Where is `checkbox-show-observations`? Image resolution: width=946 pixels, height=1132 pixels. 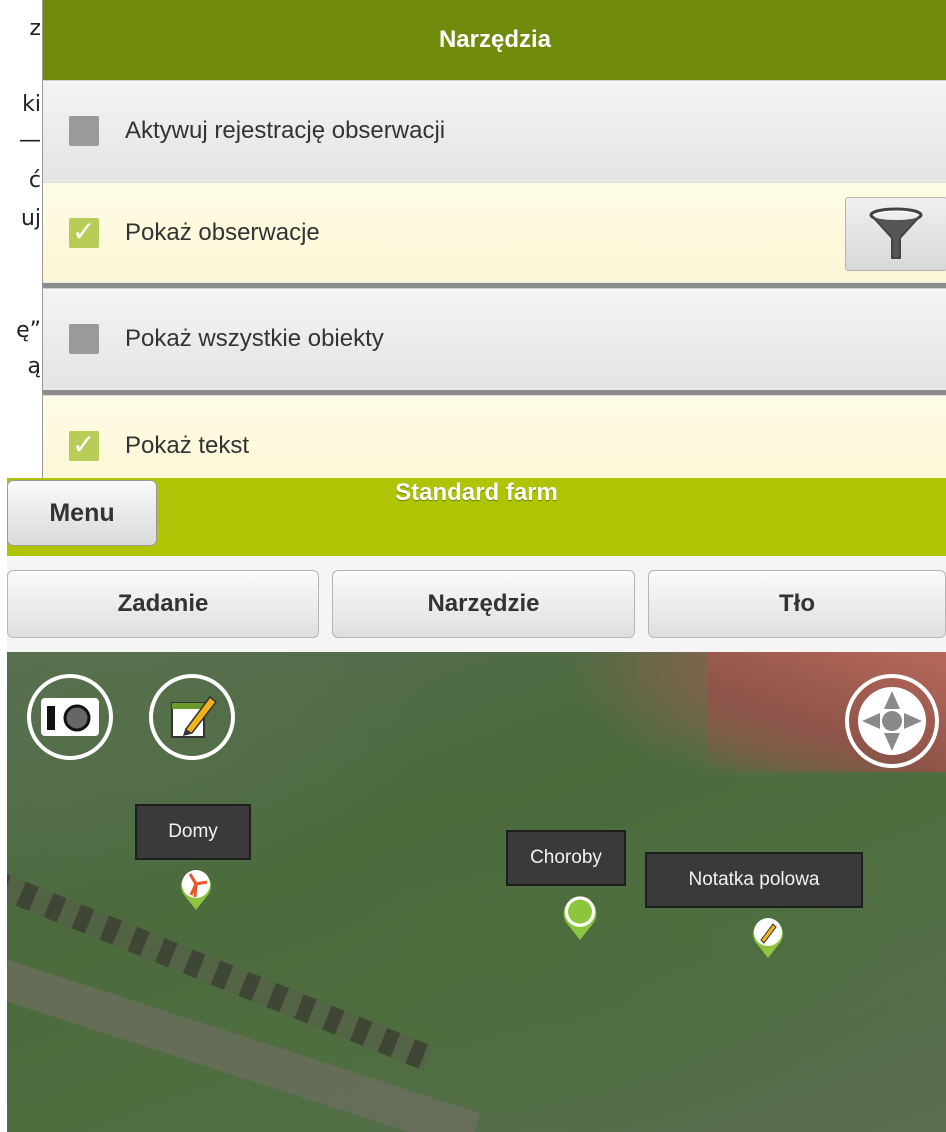
checkbox-show-observations is located at coordinates (84, 231).